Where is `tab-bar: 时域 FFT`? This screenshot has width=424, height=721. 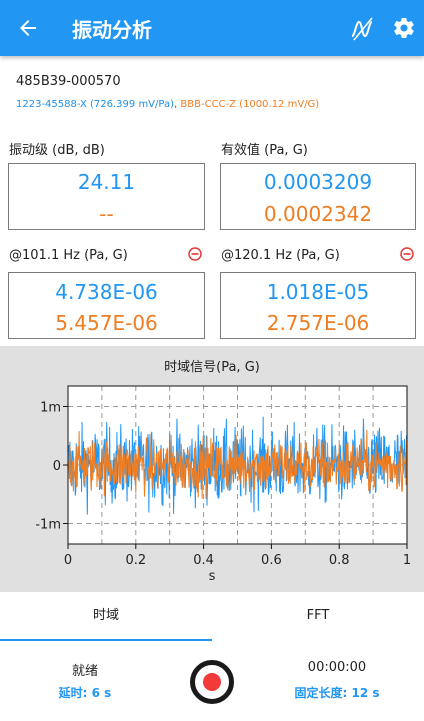
tab-bar: 时域 FFT is located at coordinates (212, 617).